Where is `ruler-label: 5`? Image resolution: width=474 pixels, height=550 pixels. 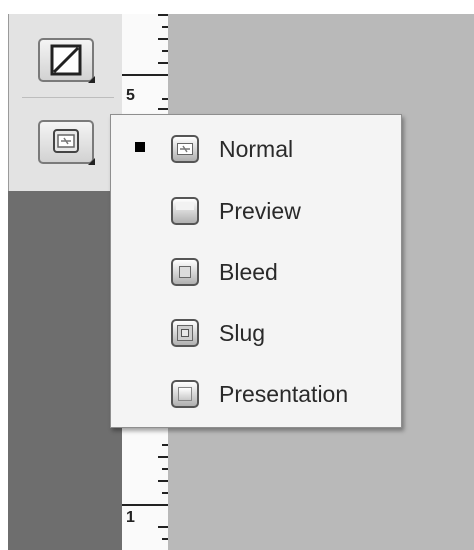 ruler-label: 5 is located at coordinates (130, 95).